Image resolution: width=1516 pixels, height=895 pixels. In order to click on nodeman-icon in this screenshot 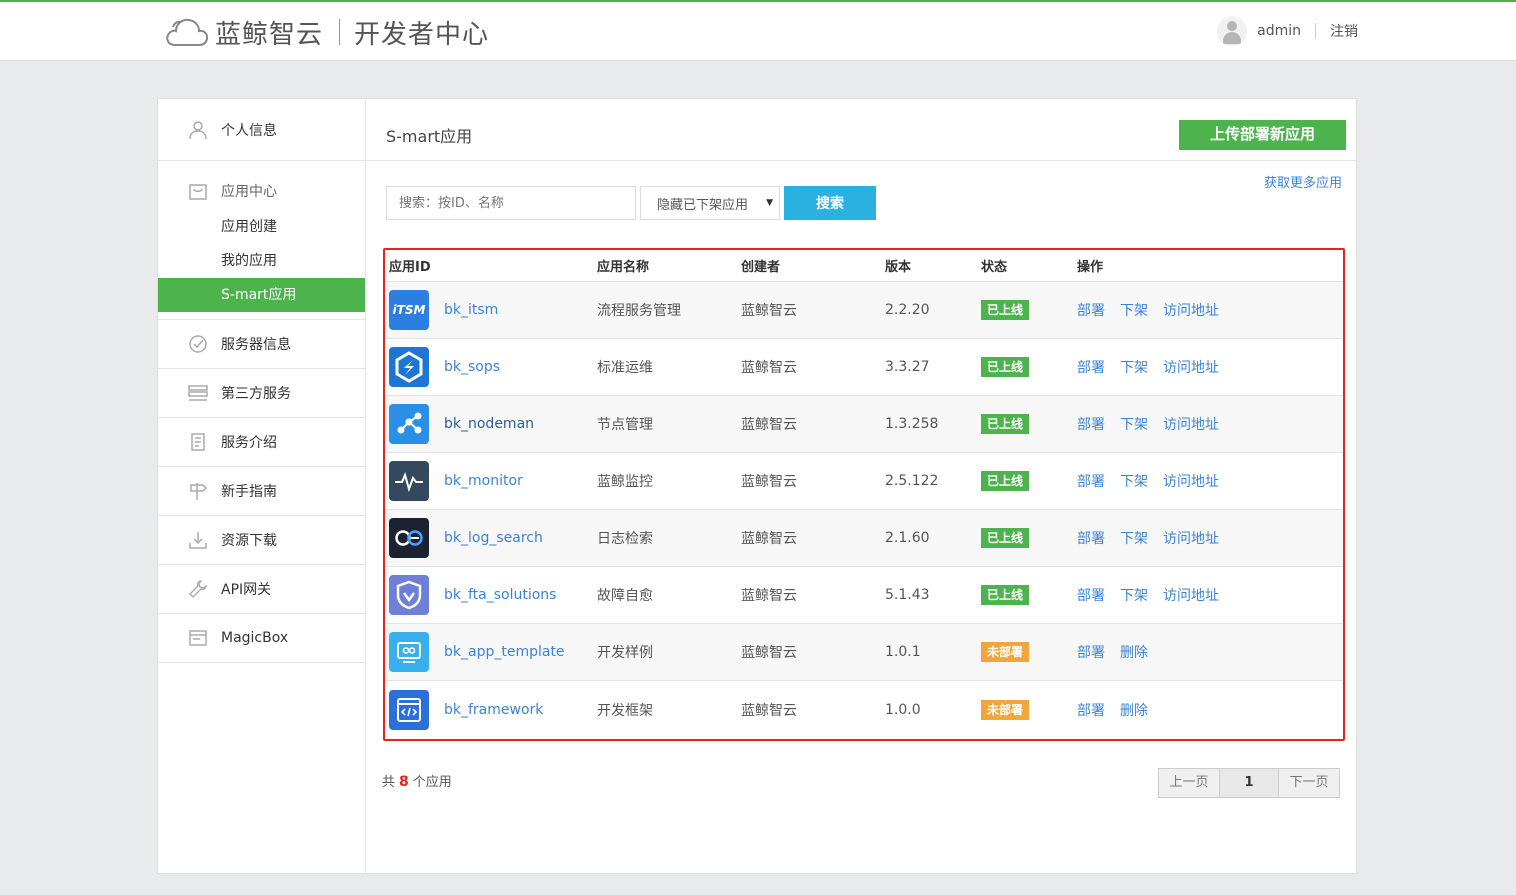, I will do `click(409, 424)`.